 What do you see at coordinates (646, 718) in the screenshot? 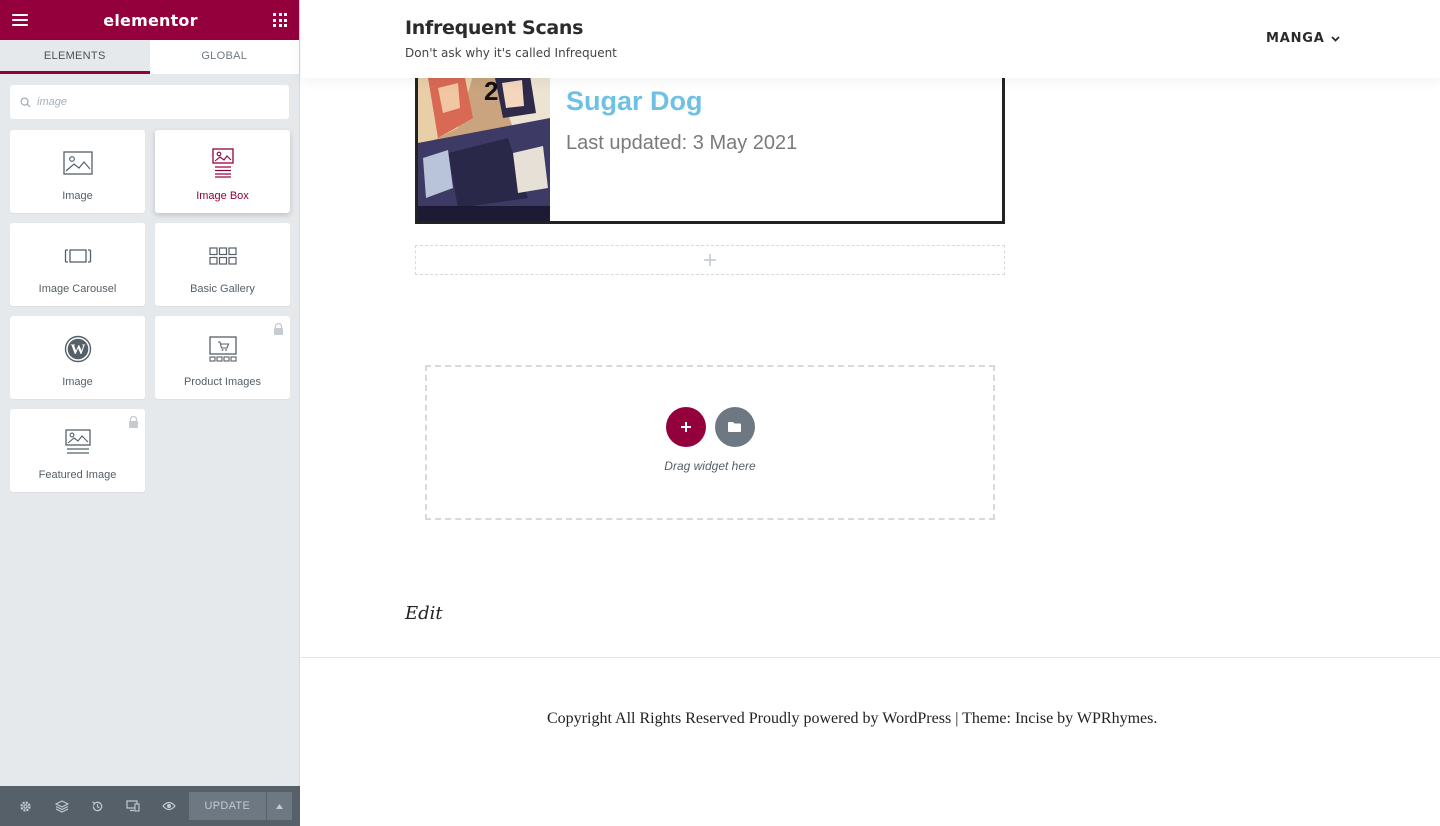
I see `copyright-text: Copyright All Rights Reserved` at bounding box center [646, 718].